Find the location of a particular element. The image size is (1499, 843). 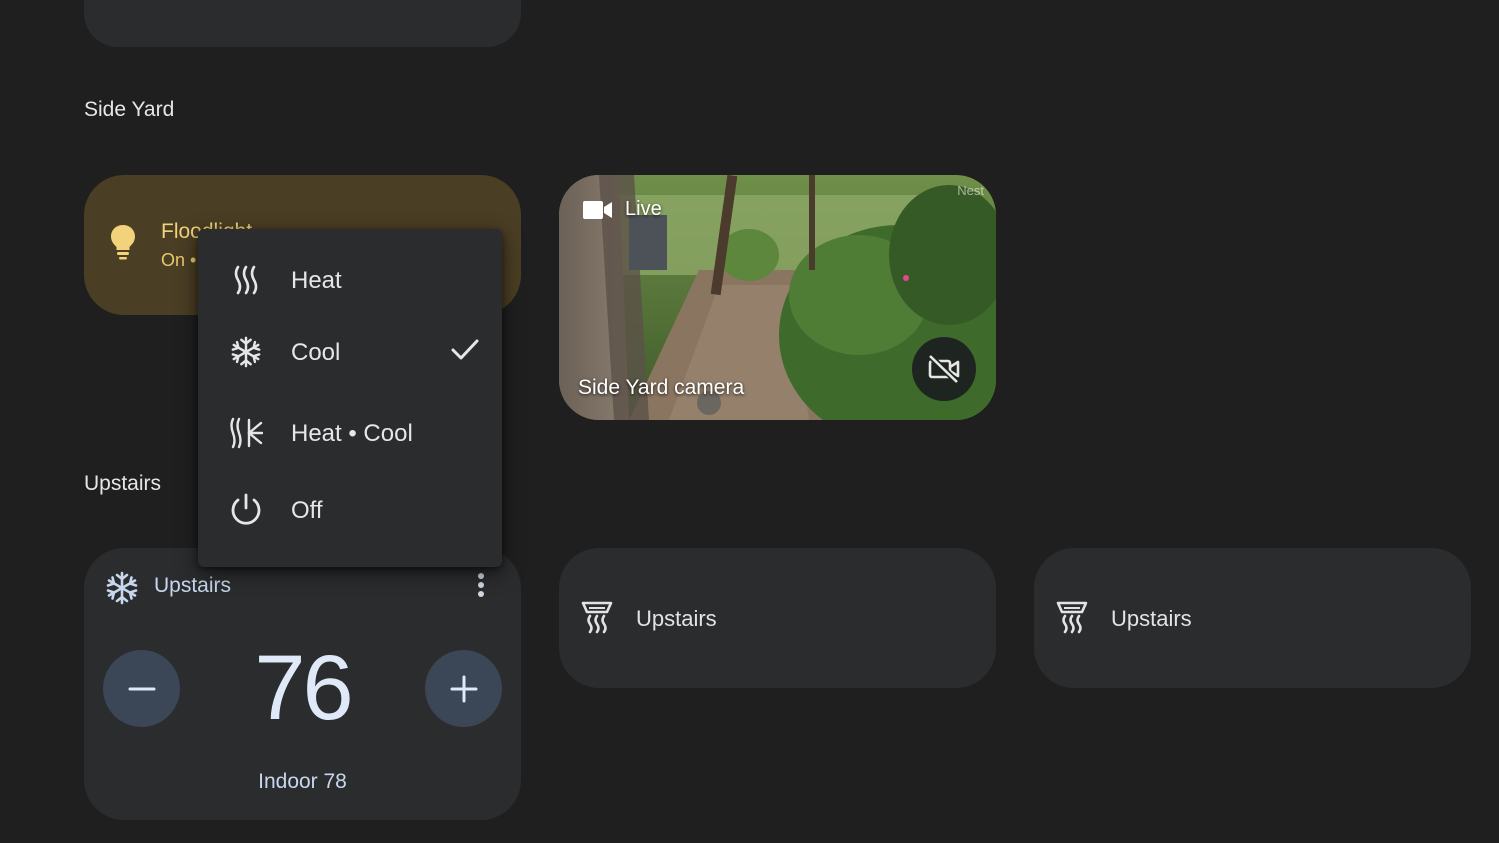

camera-name: Side Yard camera is located at coordinates (661, 387).